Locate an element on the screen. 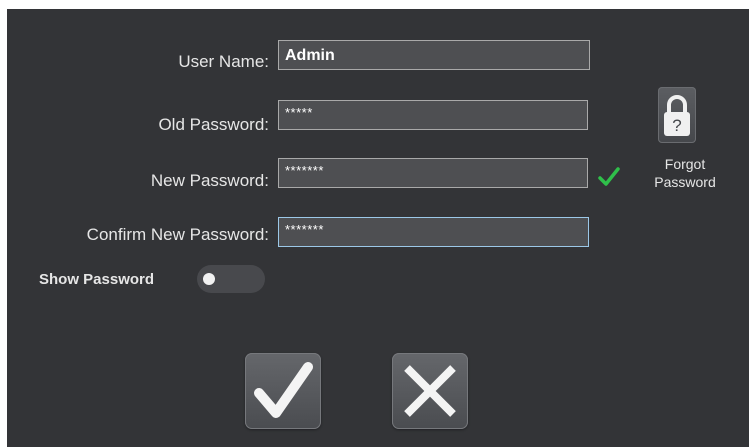  confirm-button is located at coordinates (283, 391).